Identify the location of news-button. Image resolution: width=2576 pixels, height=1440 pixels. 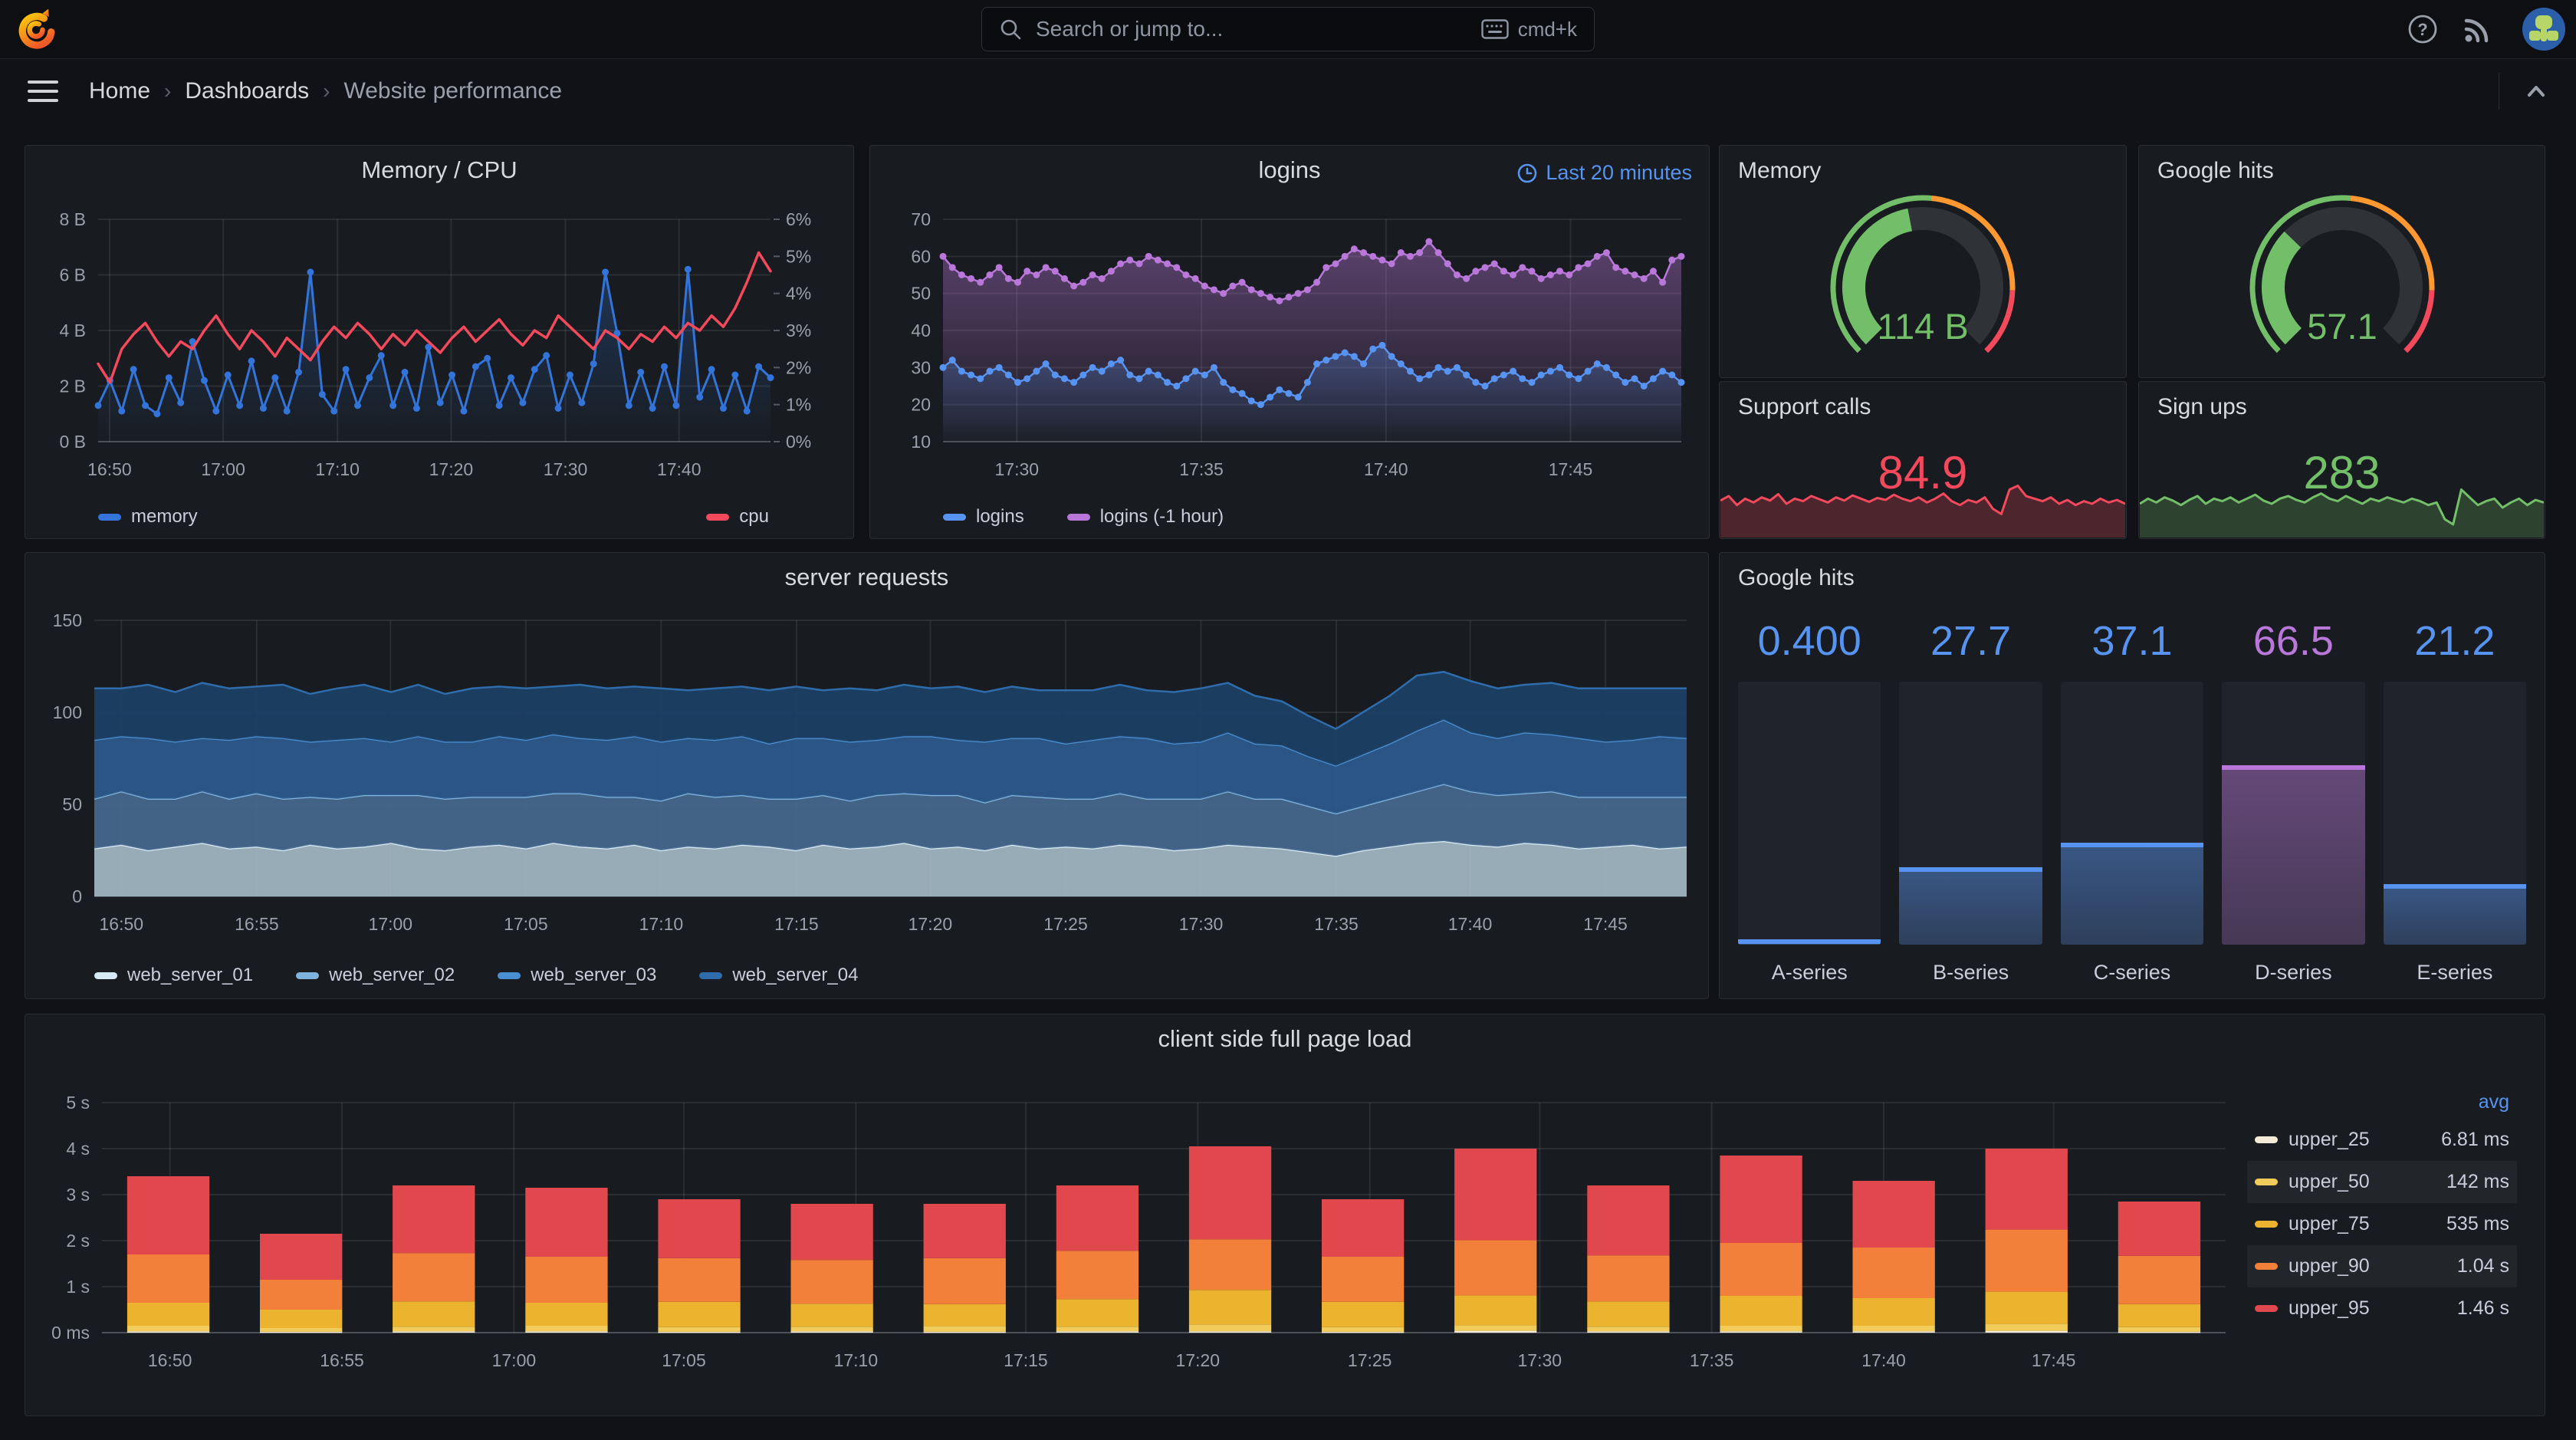
(2478, 29).